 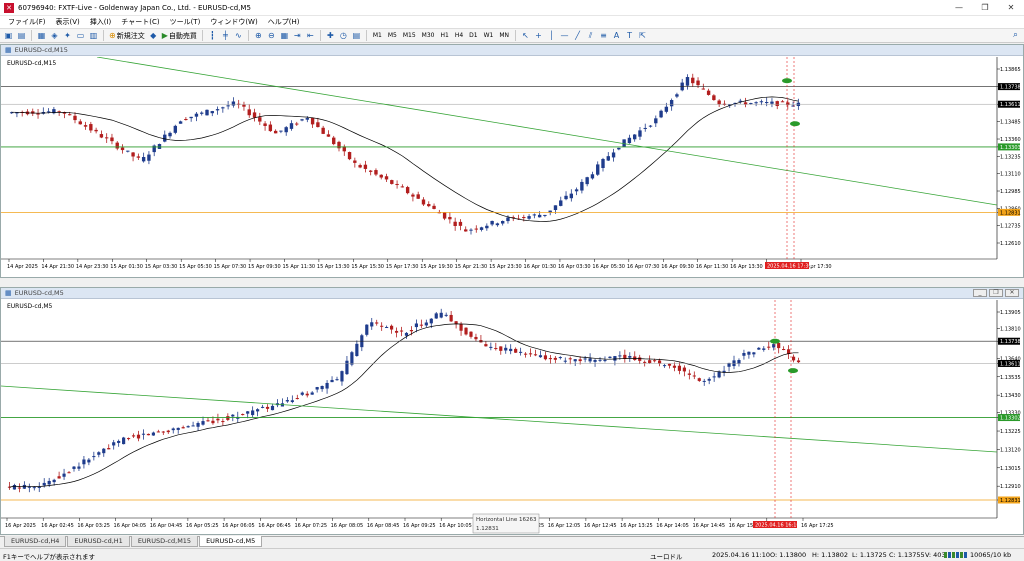 What do you see at coordinates (525, 35) in the screenshot?
I see `cursor-icon: ↖` at bounding box center [525, 35].